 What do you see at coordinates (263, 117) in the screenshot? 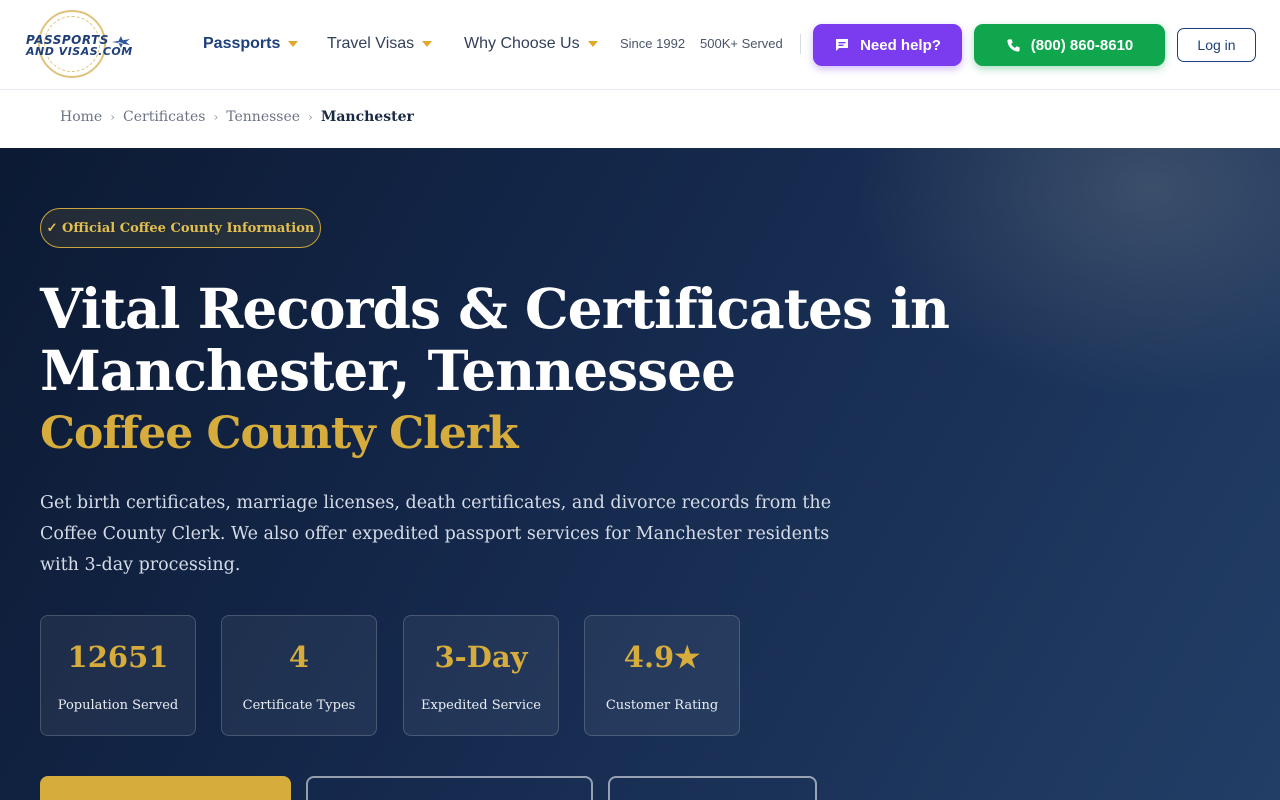
I see `breadcrumb-tennessee: Tennessee` at bounding box center [263, 117].